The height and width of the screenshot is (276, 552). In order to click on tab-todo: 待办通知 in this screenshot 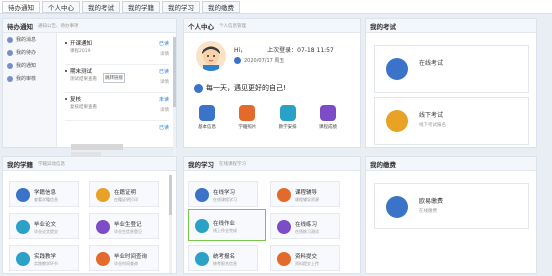, I will do `click(21, 6)`.